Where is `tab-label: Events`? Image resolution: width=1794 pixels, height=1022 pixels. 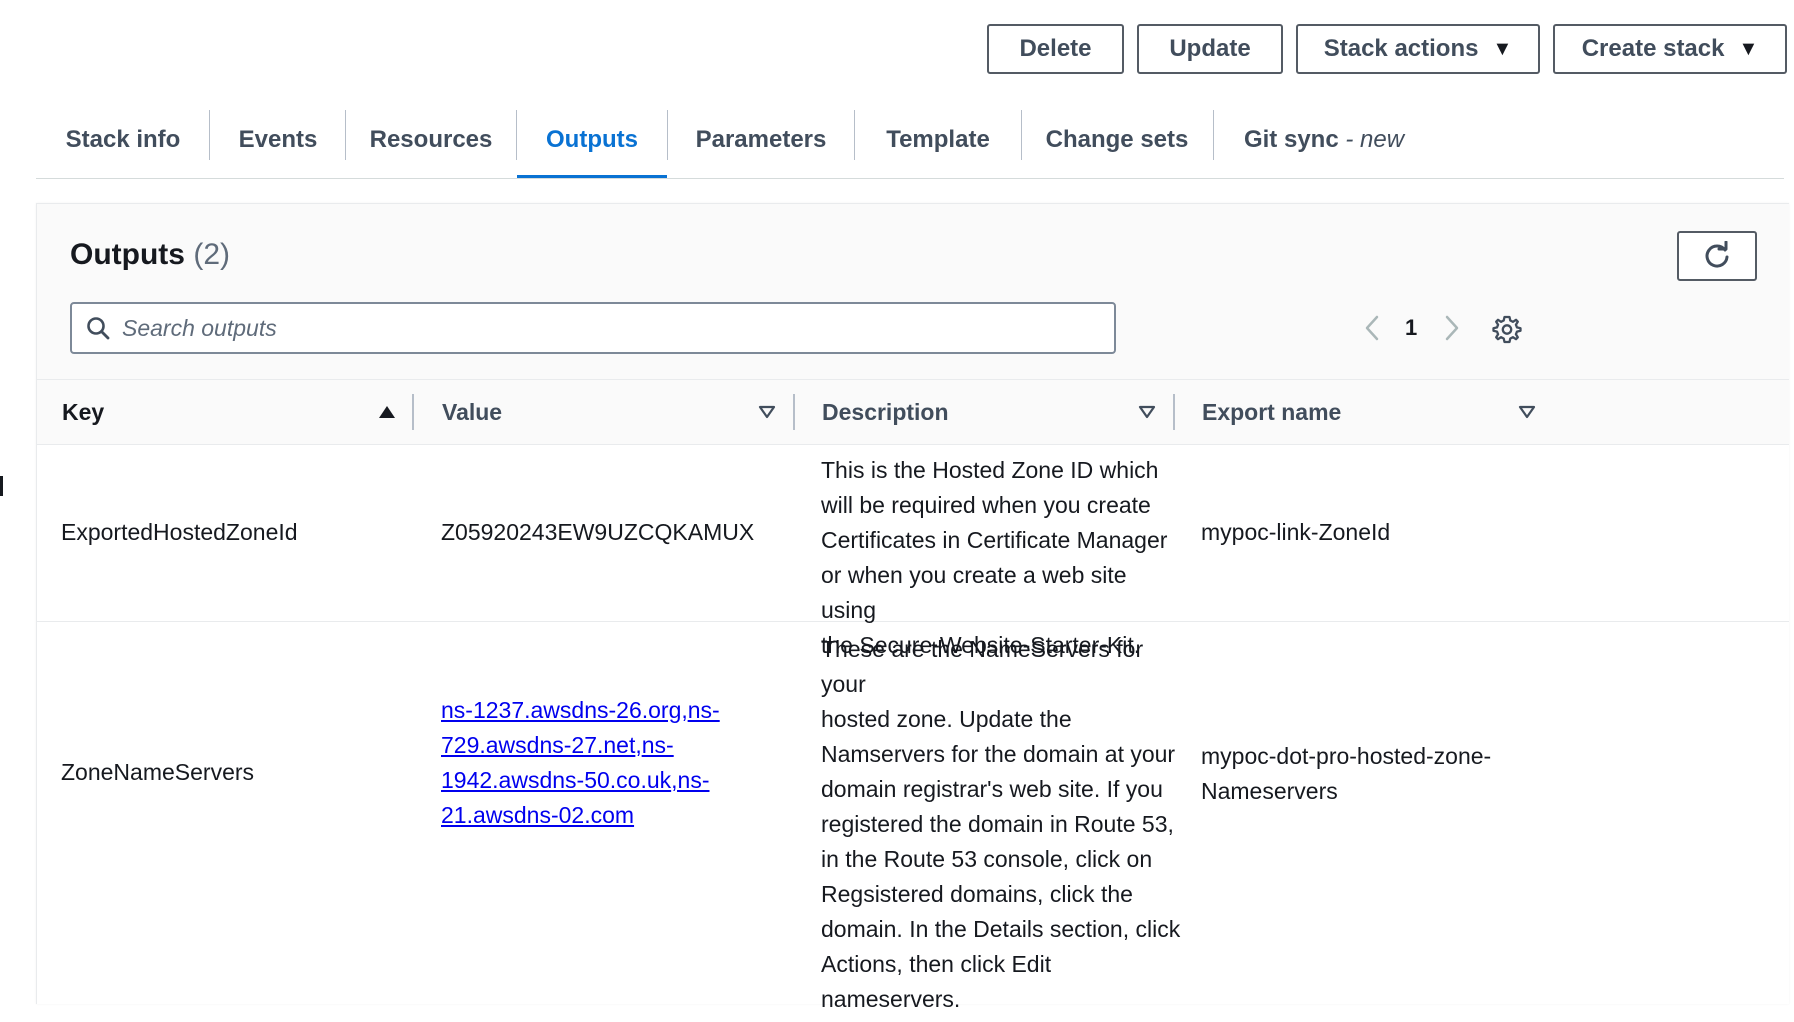
tab-label: Events is located at coordinates (278, 139).